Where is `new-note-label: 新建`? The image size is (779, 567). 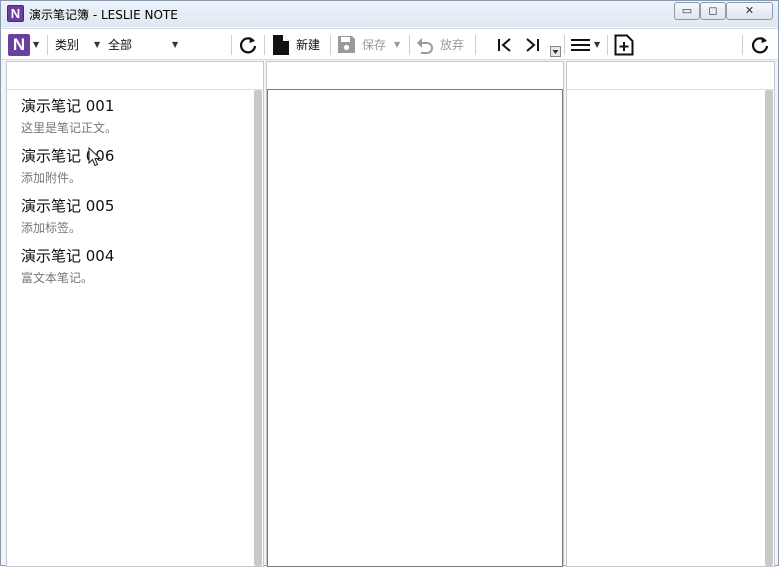
new-note-label: 新建 is located at coordinates (308, 45).